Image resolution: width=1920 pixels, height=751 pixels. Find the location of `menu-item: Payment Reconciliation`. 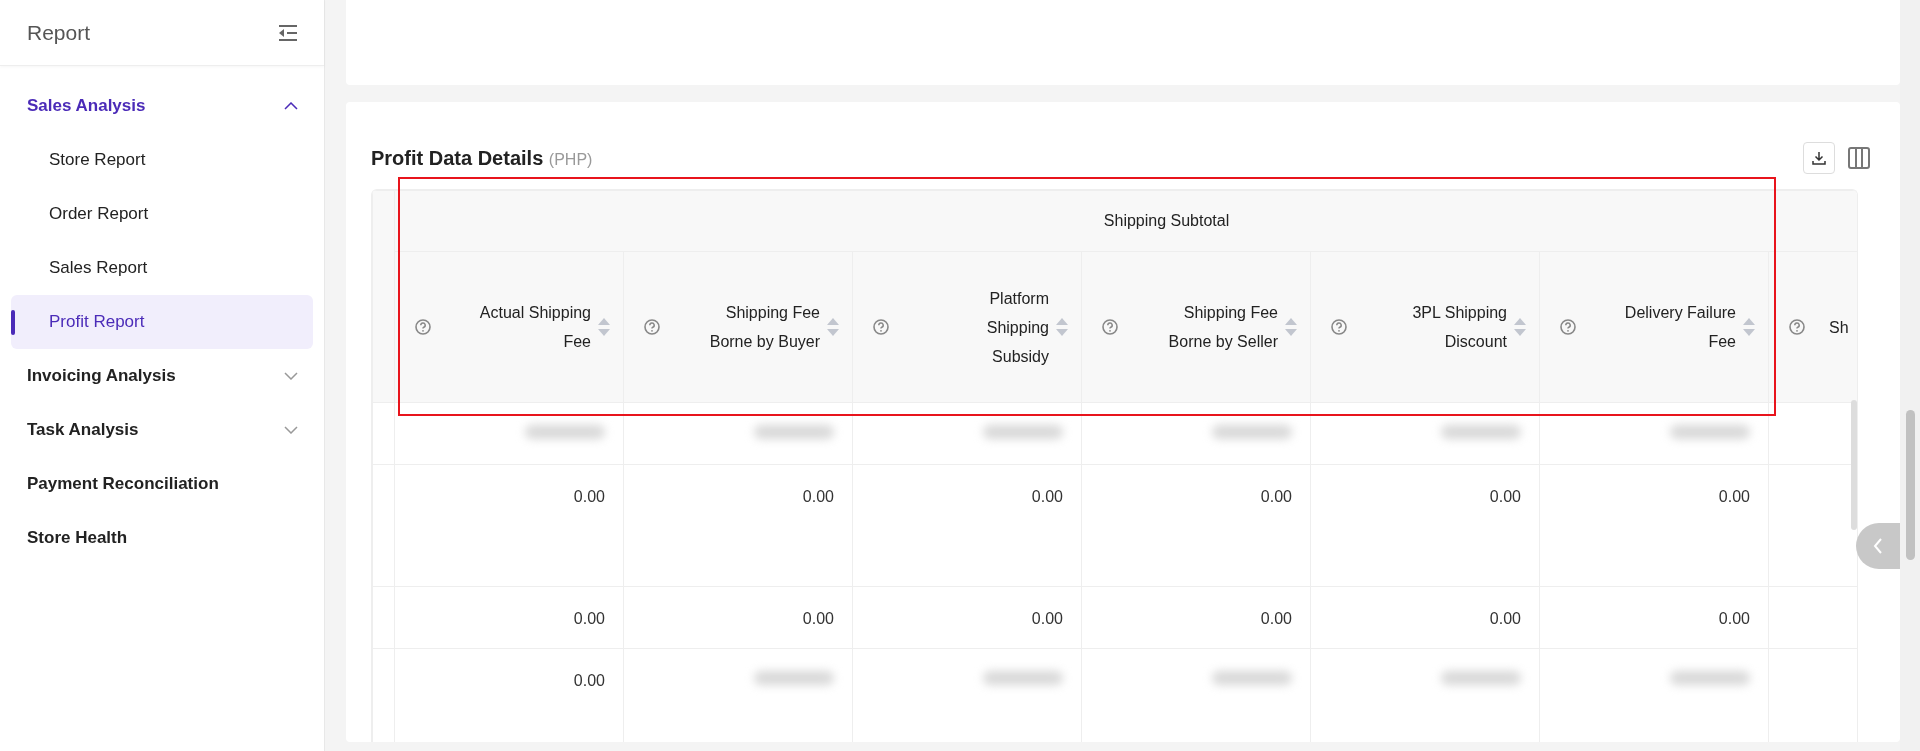

menu-item: Payment Reconciliation is located at coordinates (162, 484).